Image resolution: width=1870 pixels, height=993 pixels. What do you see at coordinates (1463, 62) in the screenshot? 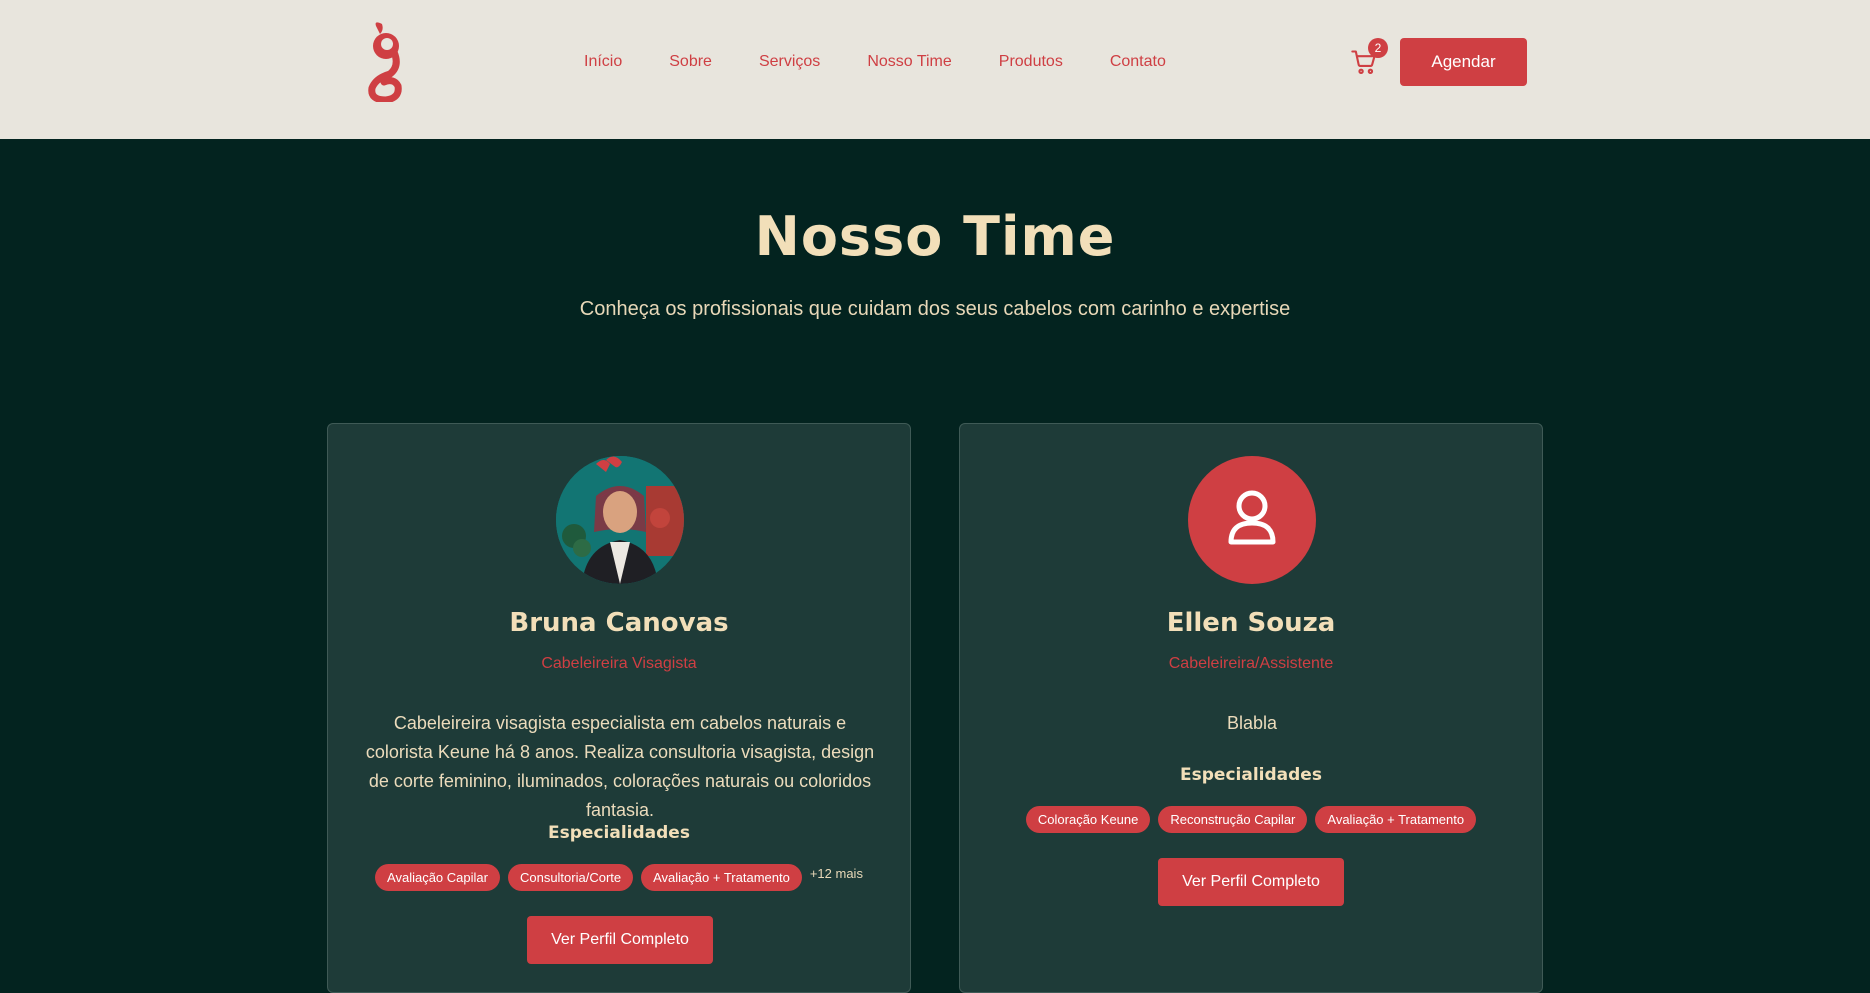
I see `schedule-button: Agendar` at bounding box center [1463, 62].